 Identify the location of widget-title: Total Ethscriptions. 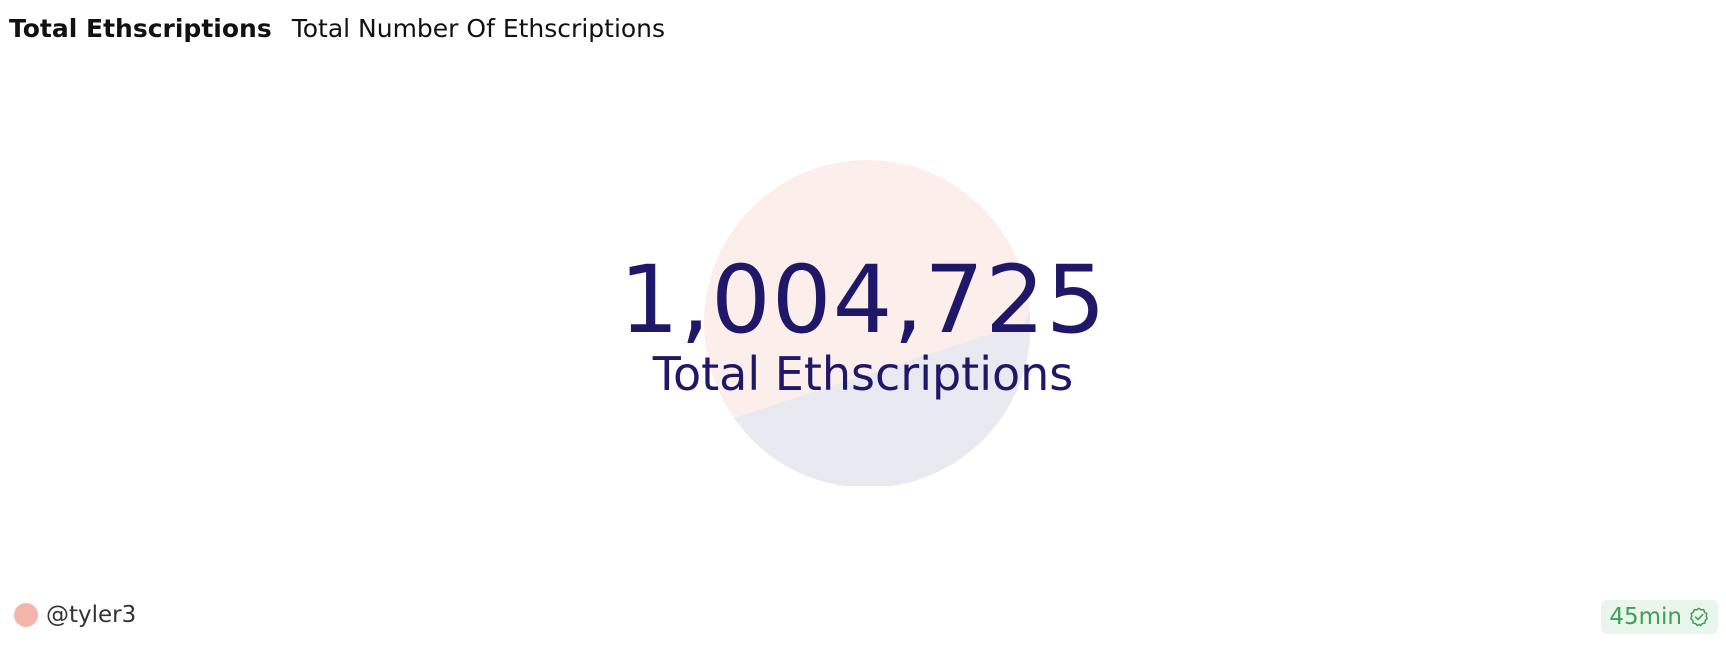
(140, 28).